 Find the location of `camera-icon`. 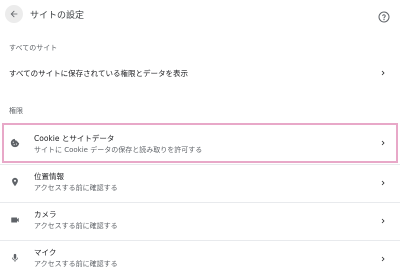

camera-icon is located at coordinates (15, 220).